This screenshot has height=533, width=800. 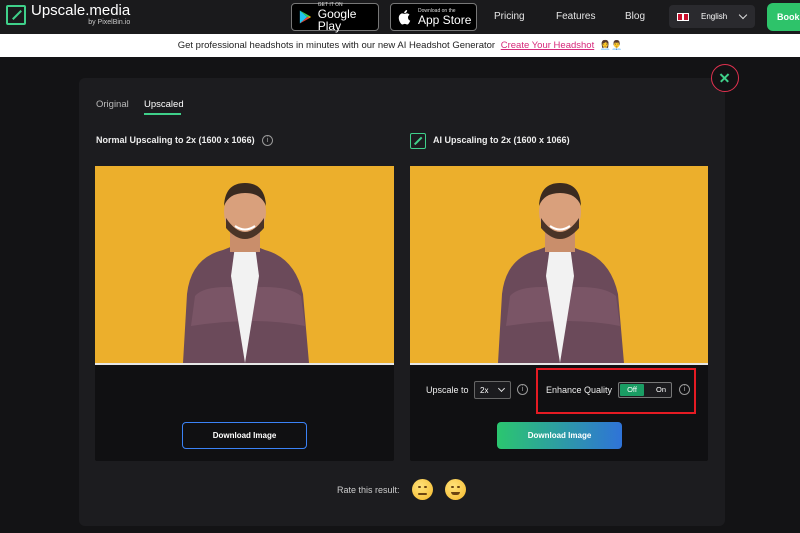 I want to click on upscale-info-icon: i, so click(x=522, y=389).